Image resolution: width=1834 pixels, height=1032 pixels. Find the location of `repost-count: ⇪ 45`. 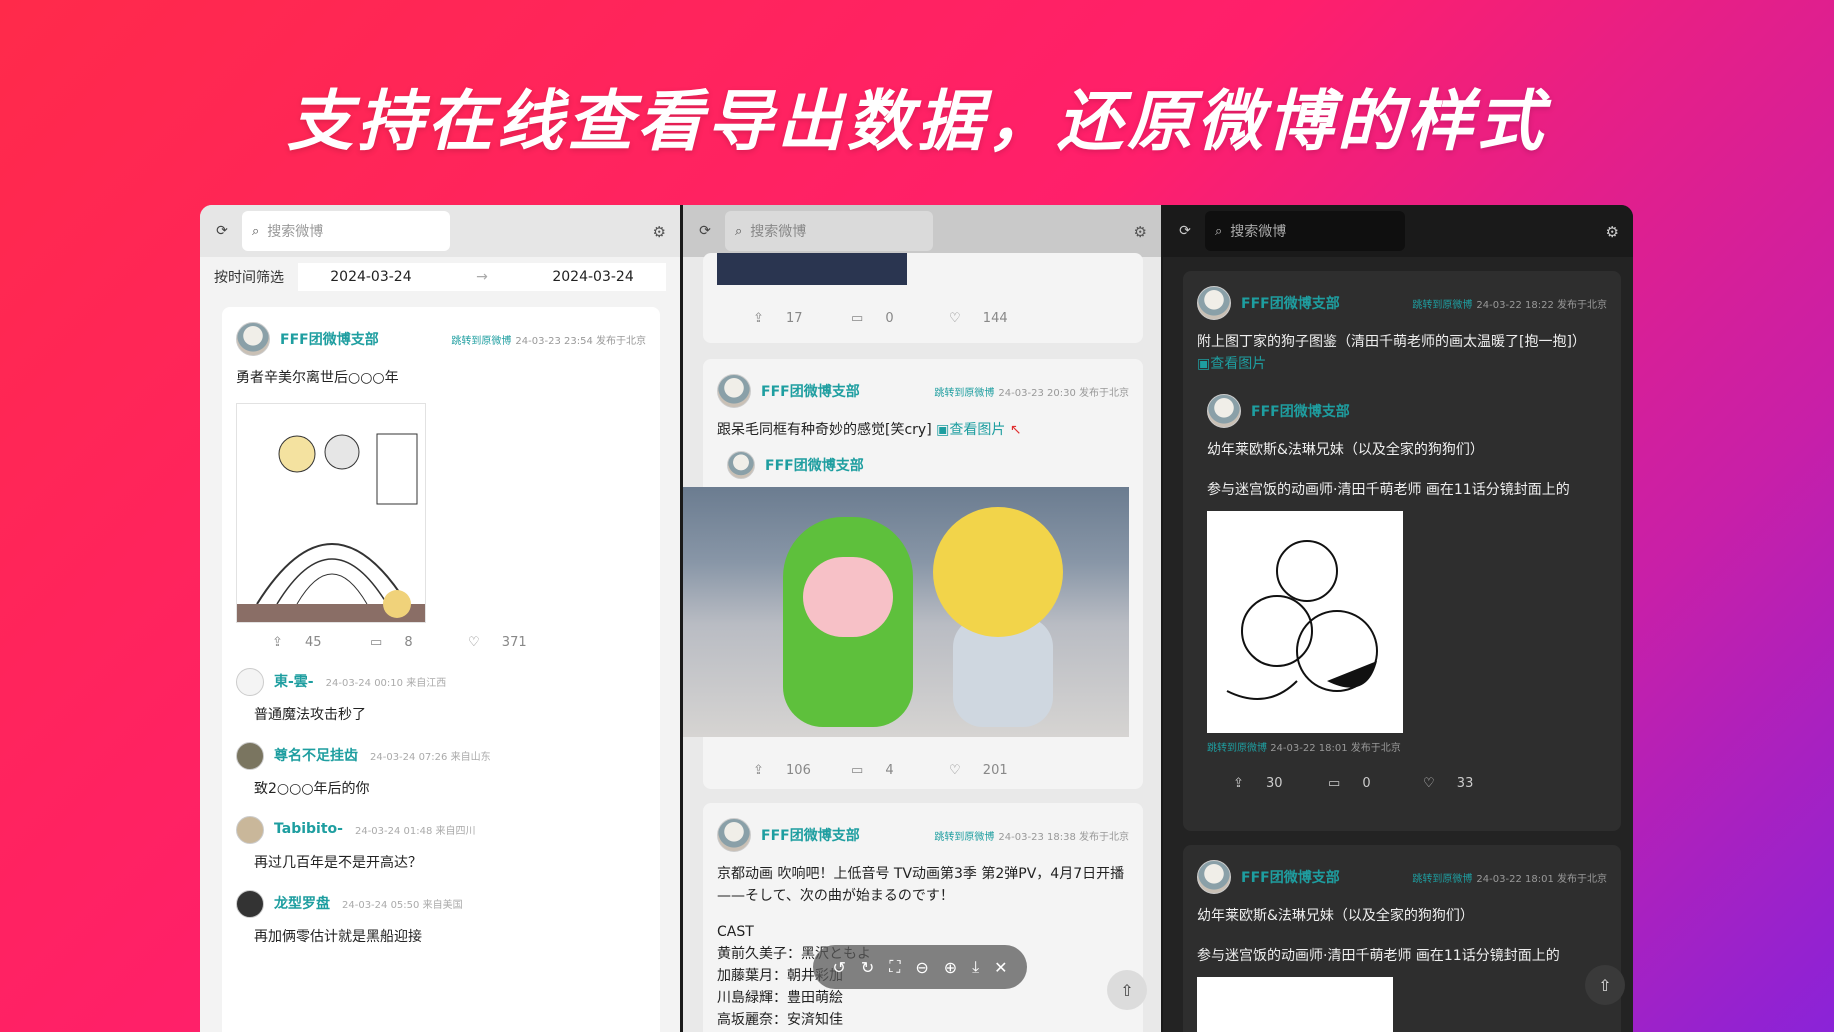

repost-count: ⇪ 45 is located at coordinates (285, 642).